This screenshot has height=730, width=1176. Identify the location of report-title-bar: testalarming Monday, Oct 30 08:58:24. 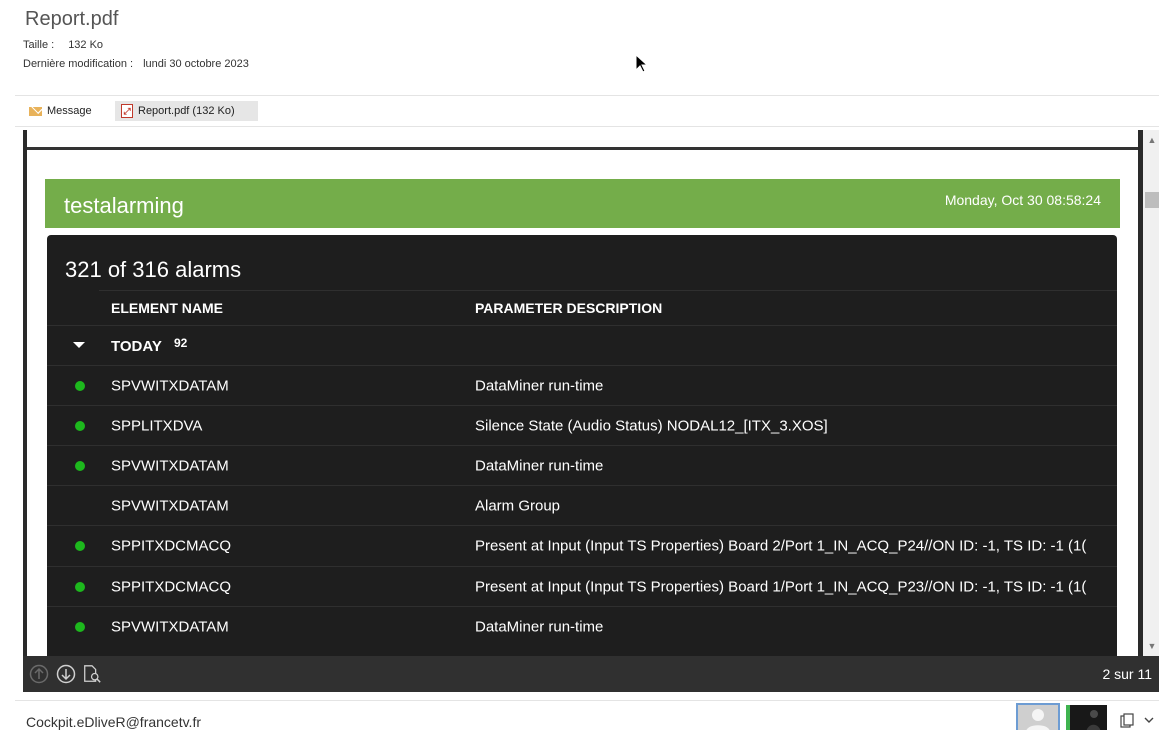
(582, 203).